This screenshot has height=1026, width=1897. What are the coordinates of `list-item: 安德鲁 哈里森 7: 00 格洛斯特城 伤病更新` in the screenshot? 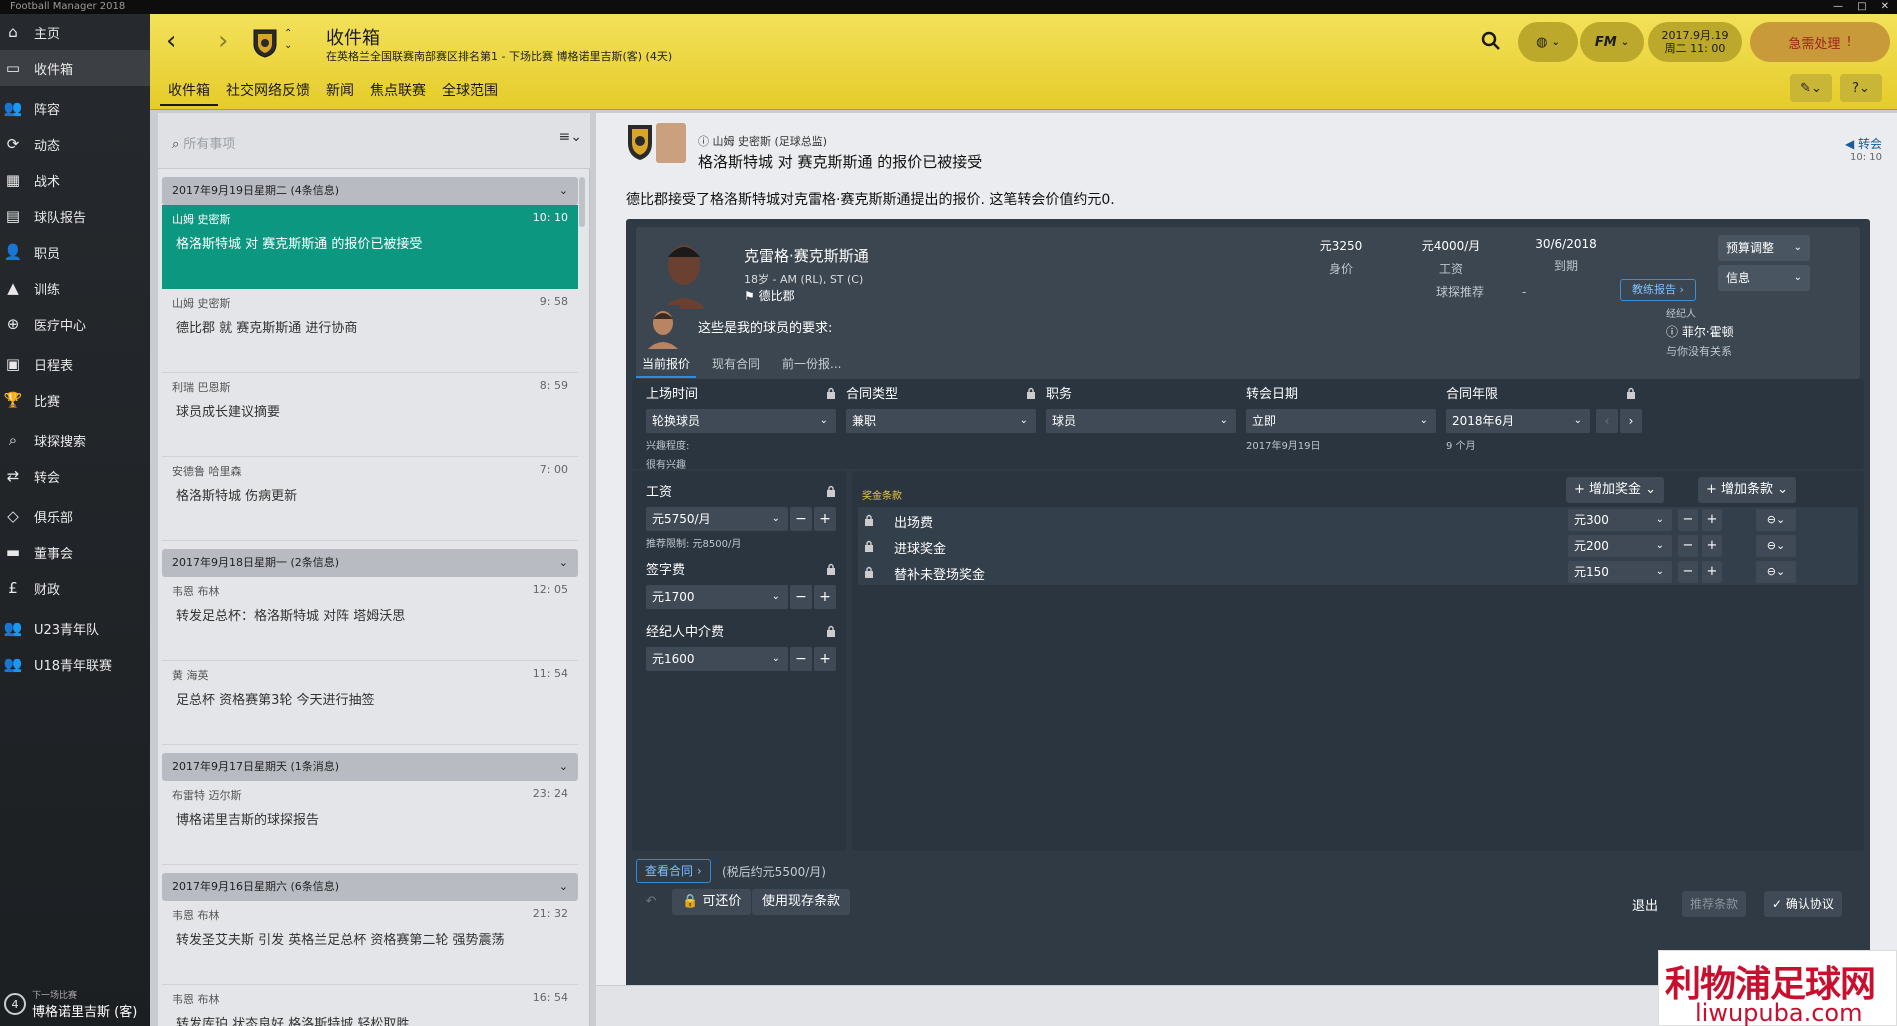 It's located at (370, 499).